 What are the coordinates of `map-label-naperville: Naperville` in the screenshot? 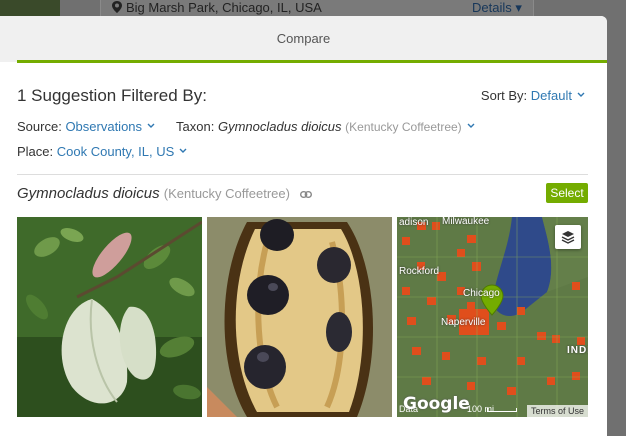 It's located at (463, 322).